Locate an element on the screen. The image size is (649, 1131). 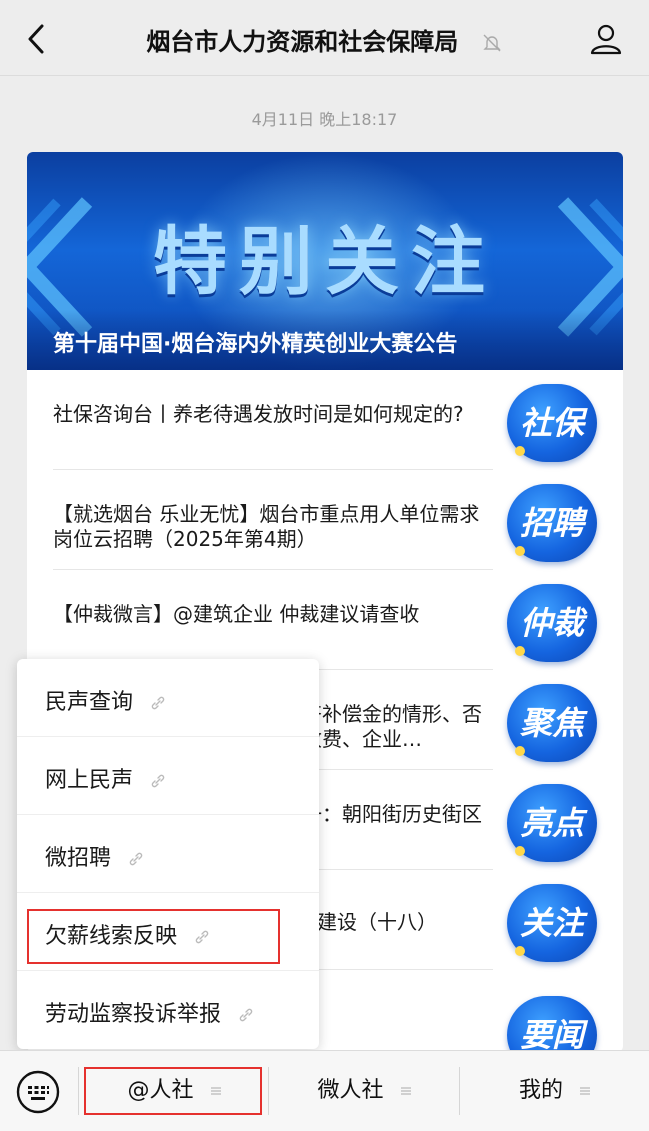
tab-mine: 我的 is located at coordinates (554, 1091).